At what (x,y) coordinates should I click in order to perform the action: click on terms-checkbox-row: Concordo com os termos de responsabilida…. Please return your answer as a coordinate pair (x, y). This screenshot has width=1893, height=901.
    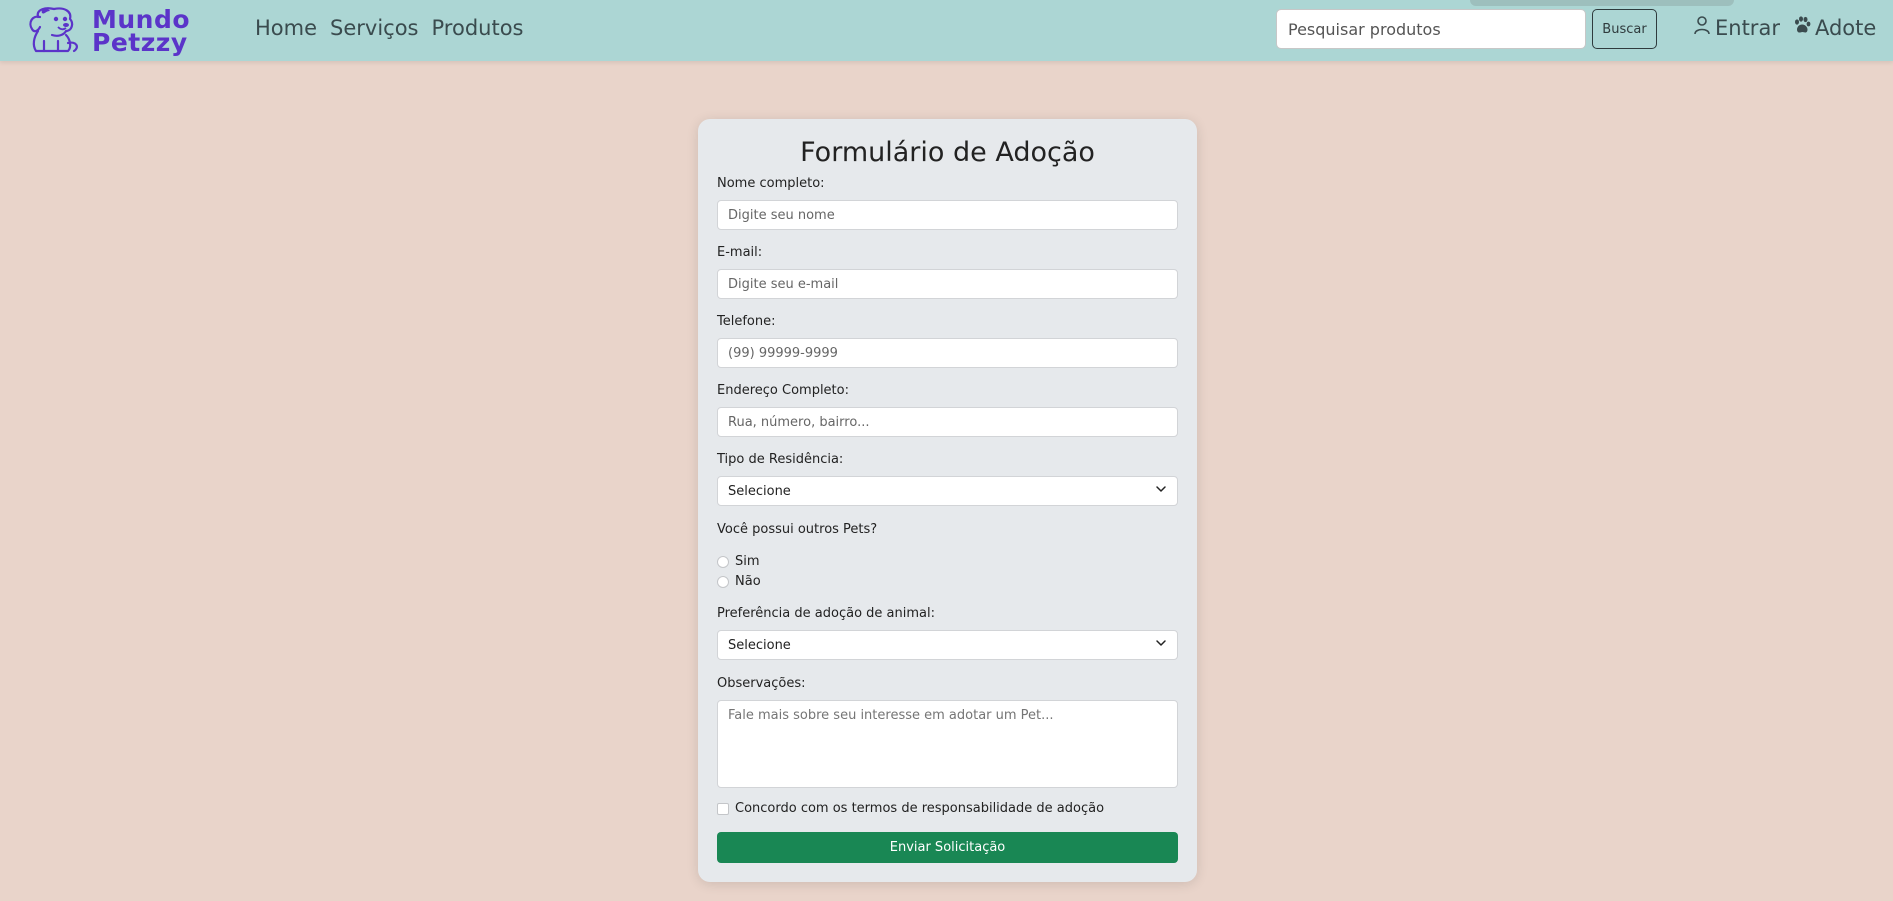
    Looking at the image, I should click on (910, 808).